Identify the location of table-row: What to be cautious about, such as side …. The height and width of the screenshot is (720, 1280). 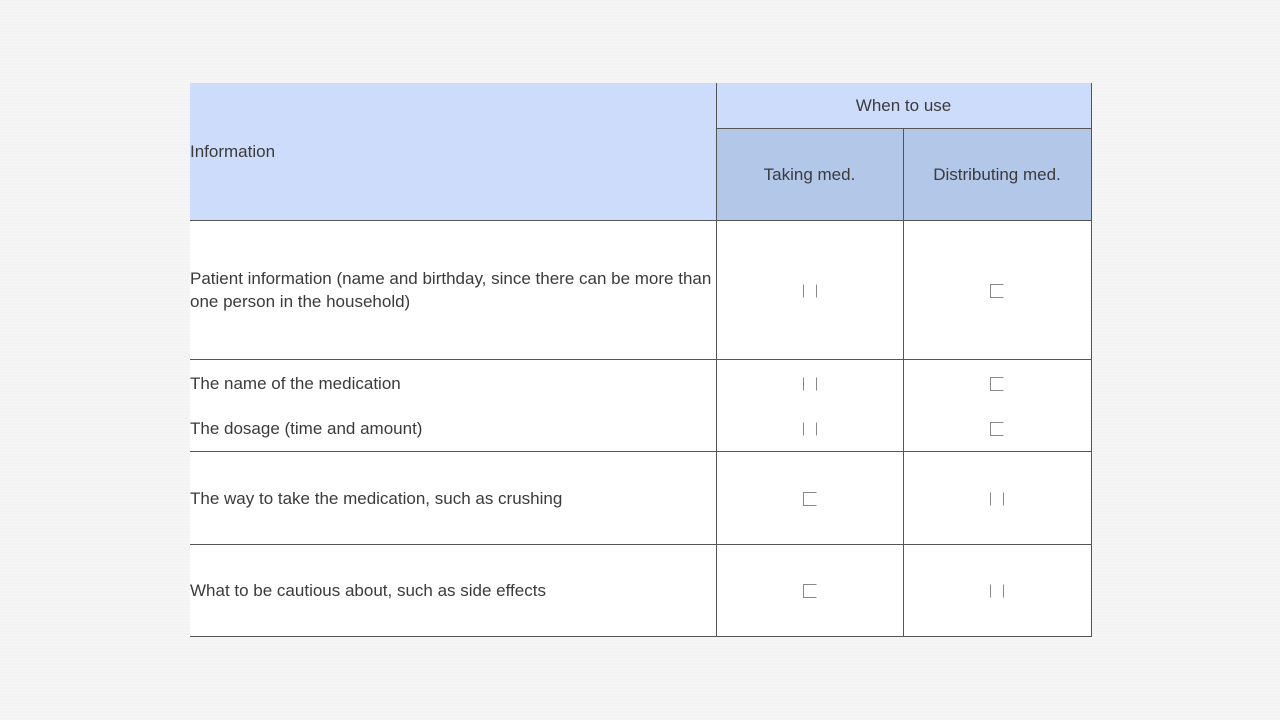
(641, 590).